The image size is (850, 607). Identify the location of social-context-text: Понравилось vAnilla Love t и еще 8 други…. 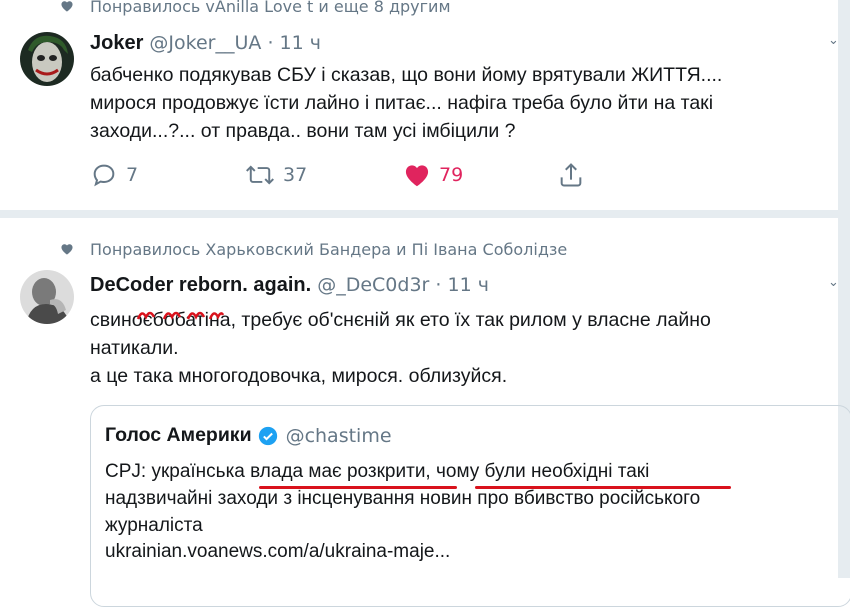
(270, 8).